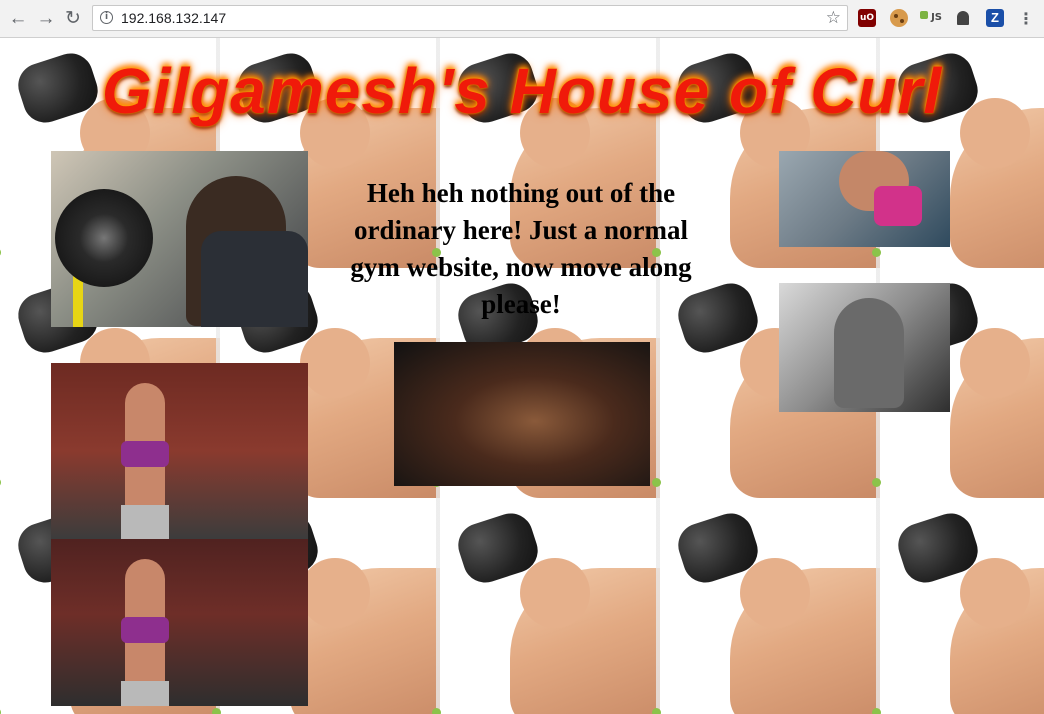  I want to click on photo-man-curling-dumbbell, so click(179, 239).